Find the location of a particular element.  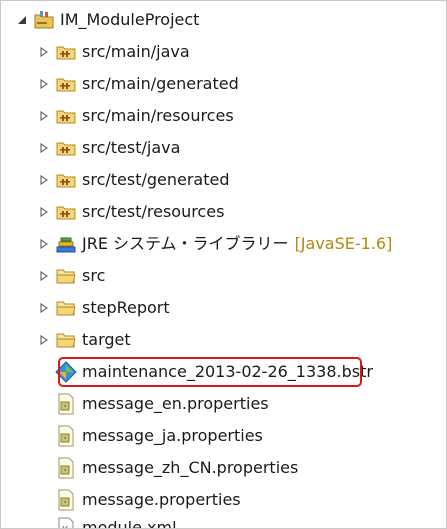

tree-item-stepreport: stepReport is located at coordinates (103, 308).